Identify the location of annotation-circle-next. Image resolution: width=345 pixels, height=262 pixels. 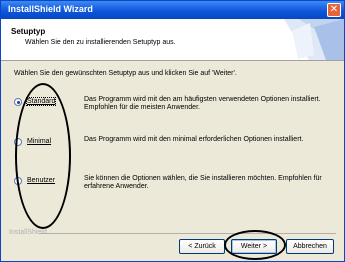
(255, 245).